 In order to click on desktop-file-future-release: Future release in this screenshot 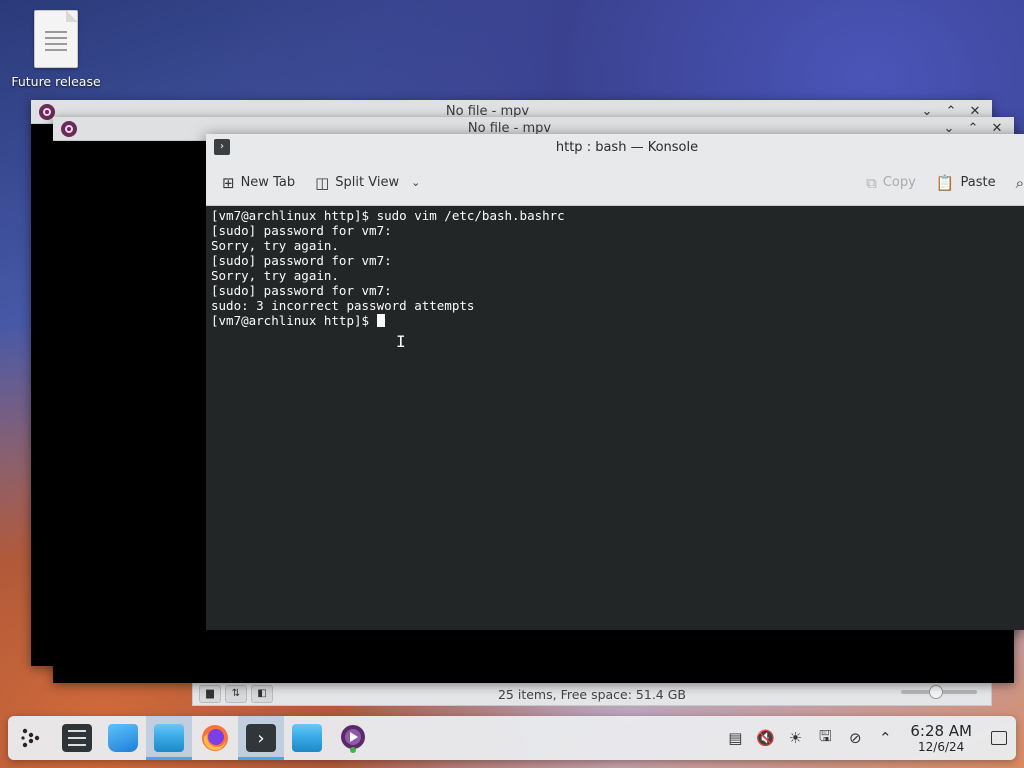, I will do `click(56, 48)`.